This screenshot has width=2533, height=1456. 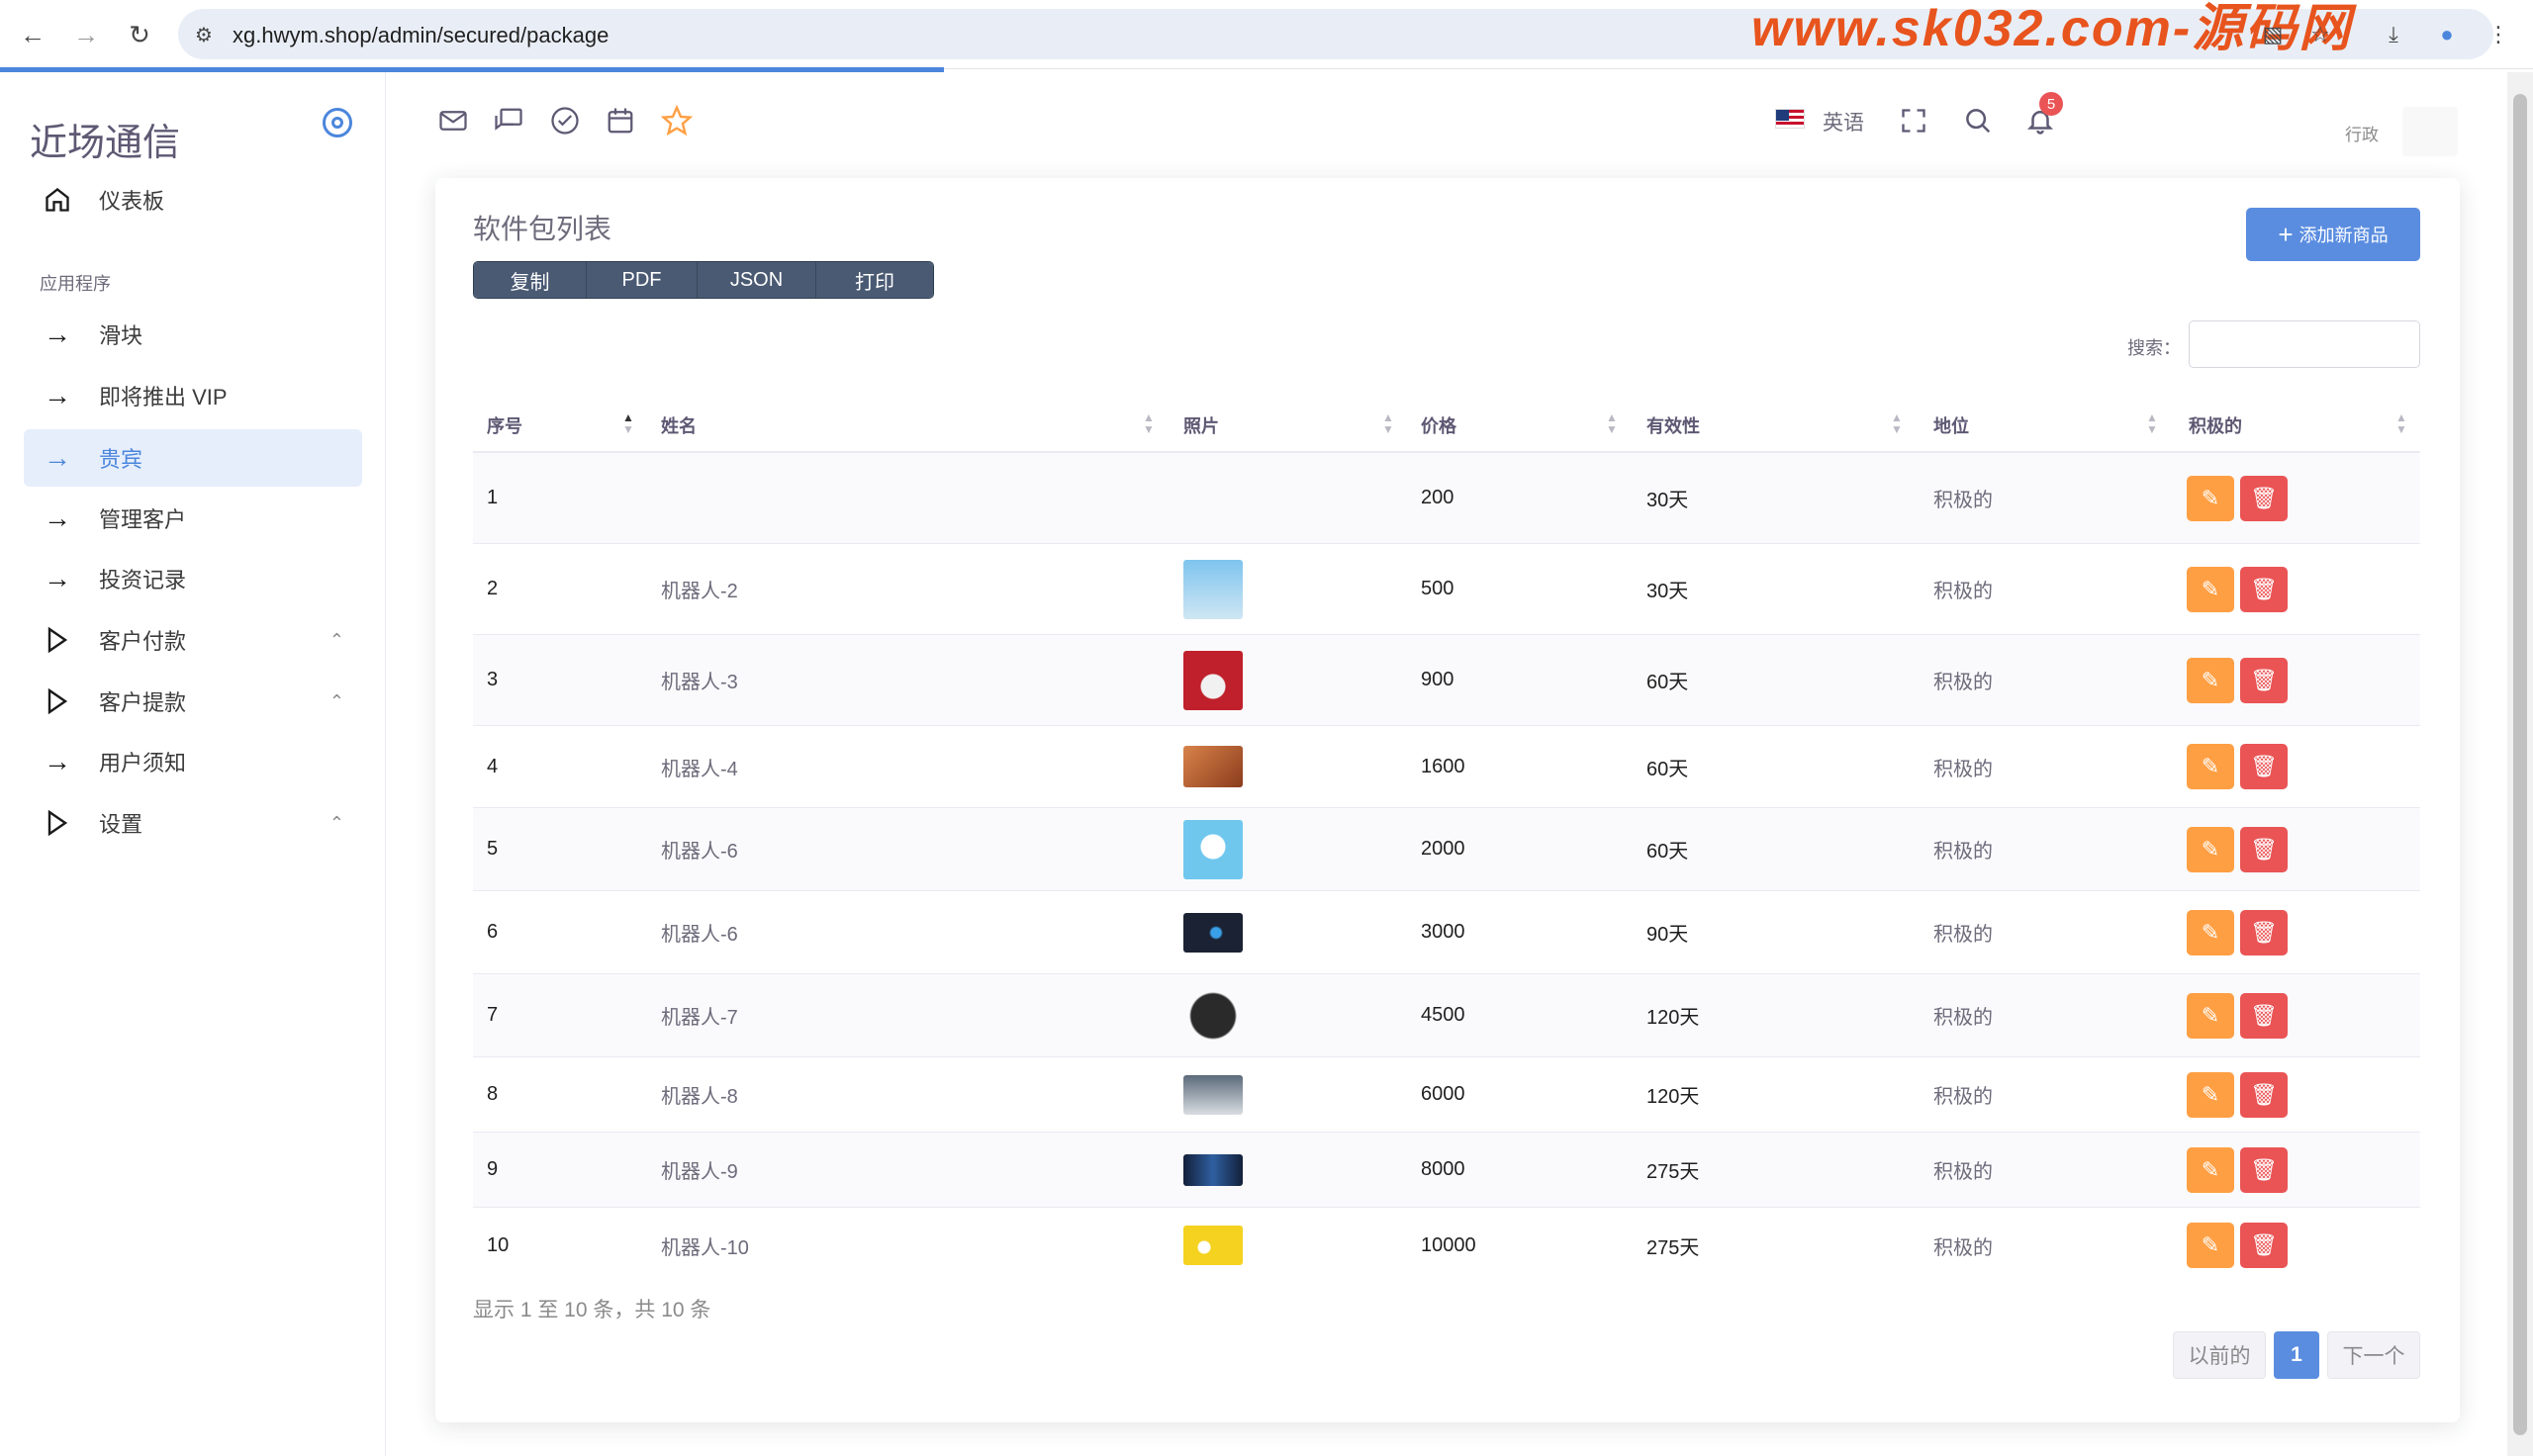 I want to click on pagination-next-button: 下一个, so click(x=2373, y=1355).